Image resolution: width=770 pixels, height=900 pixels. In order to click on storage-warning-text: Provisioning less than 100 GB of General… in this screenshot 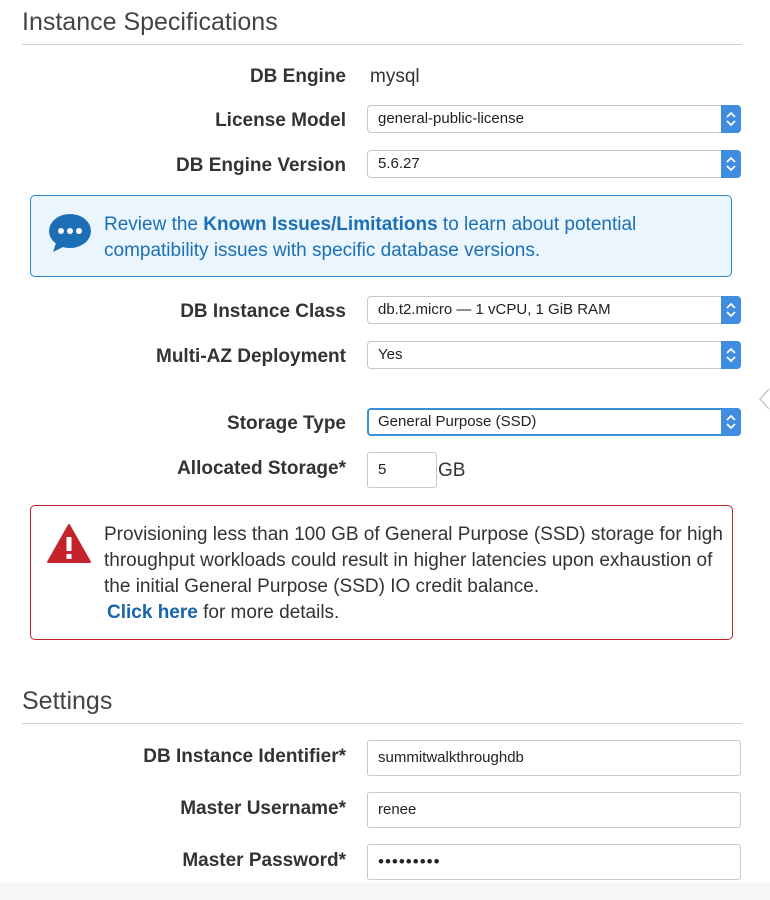, I will do `click(416, 574)`.